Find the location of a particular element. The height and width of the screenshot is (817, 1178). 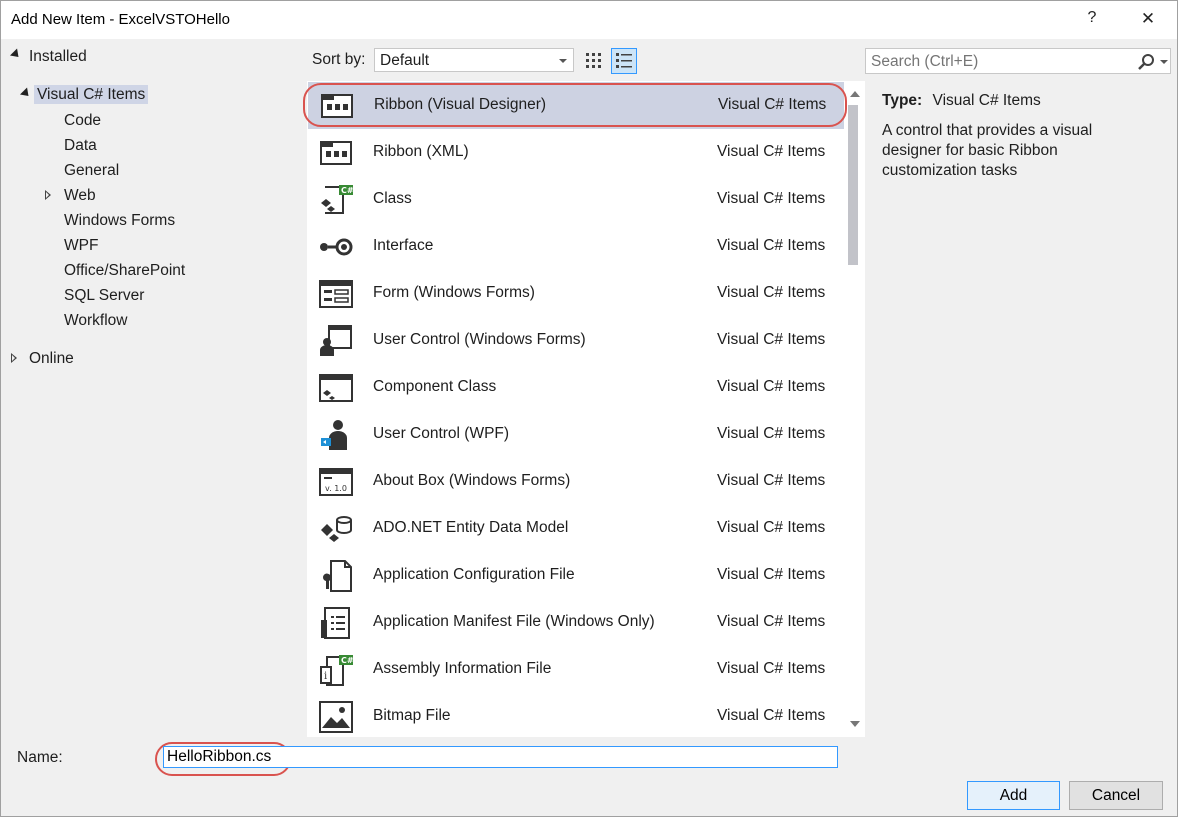

class-icon: C# is located at coordinates (337, 199).